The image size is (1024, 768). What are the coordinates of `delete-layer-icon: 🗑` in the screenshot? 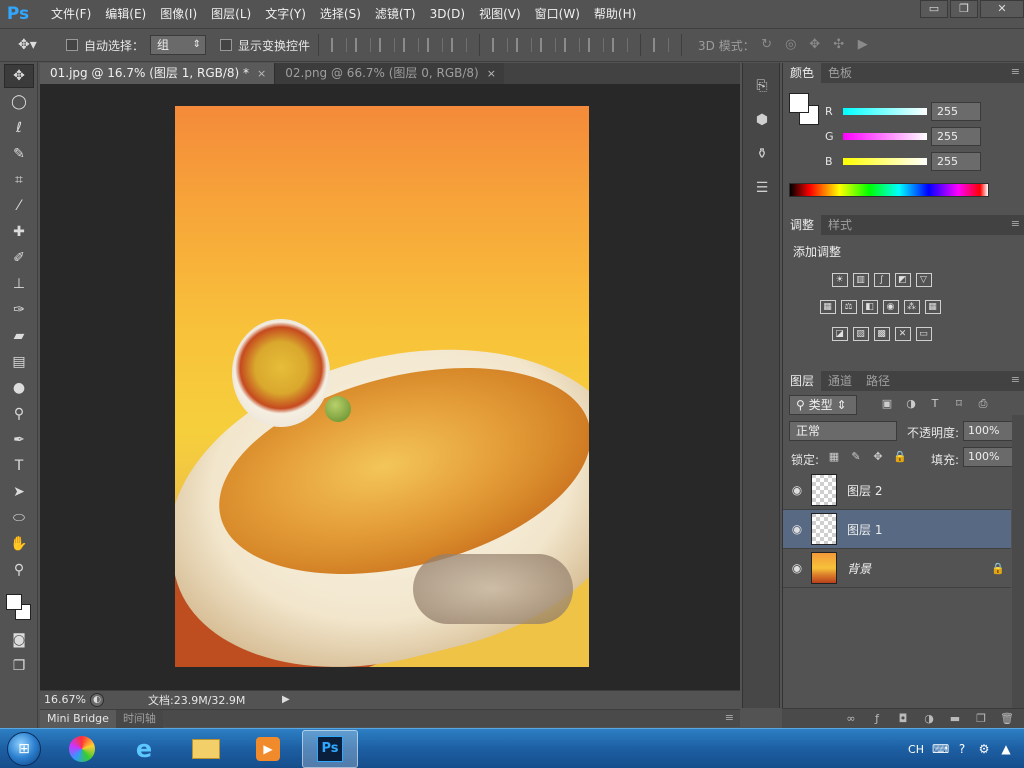 It's located at (1007, 719).